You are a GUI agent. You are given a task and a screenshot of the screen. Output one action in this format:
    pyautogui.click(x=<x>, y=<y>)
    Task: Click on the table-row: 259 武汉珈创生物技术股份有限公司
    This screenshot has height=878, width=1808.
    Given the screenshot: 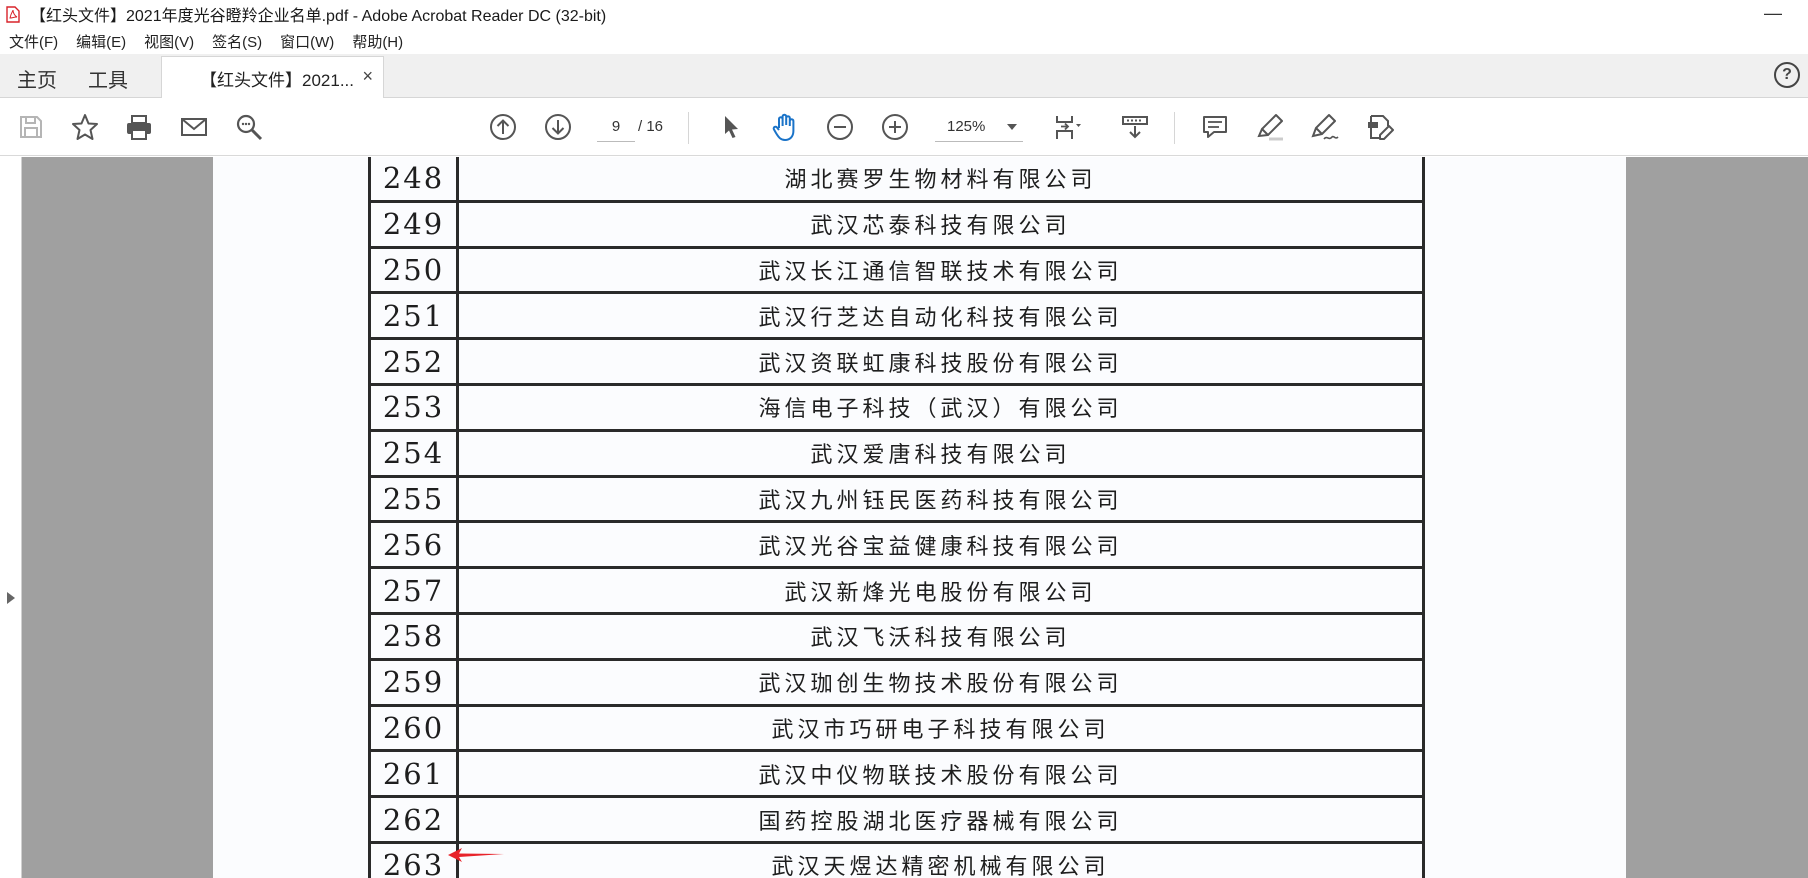 What is the action you would take?
    pyautogui.click(x=896, y=683)
    